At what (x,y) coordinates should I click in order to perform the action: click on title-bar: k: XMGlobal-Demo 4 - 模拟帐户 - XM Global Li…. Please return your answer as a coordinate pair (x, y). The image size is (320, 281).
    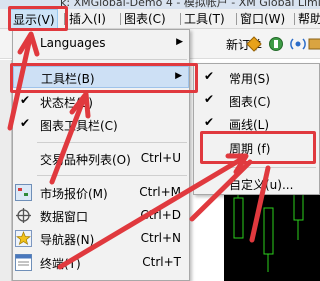
    Looking at the image, I should click on (160, 4).